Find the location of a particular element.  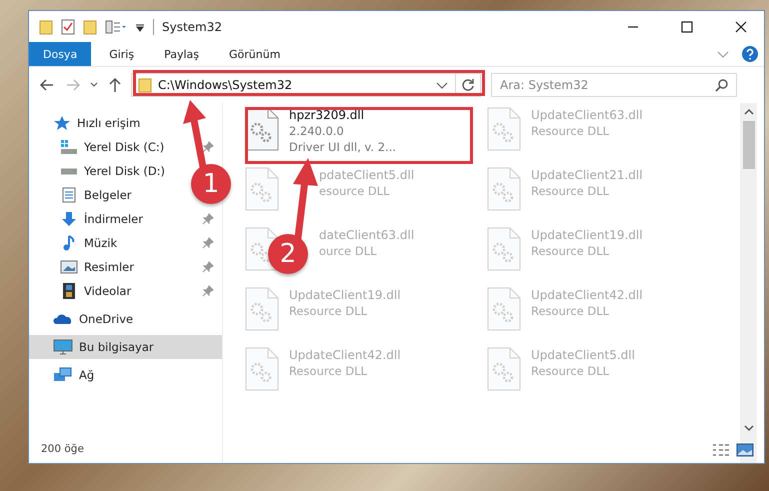

sidebar-item: Videolar is located at coordinates (125, 291).